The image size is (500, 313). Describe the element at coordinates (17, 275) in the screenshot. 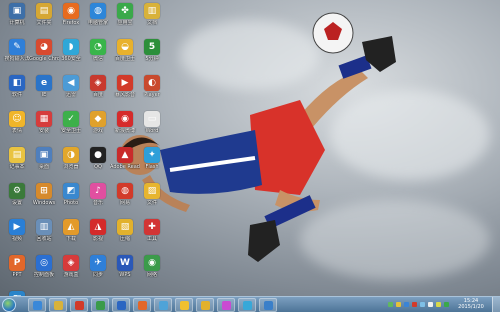

I see `desktop-icon-label: PPT` at that location.